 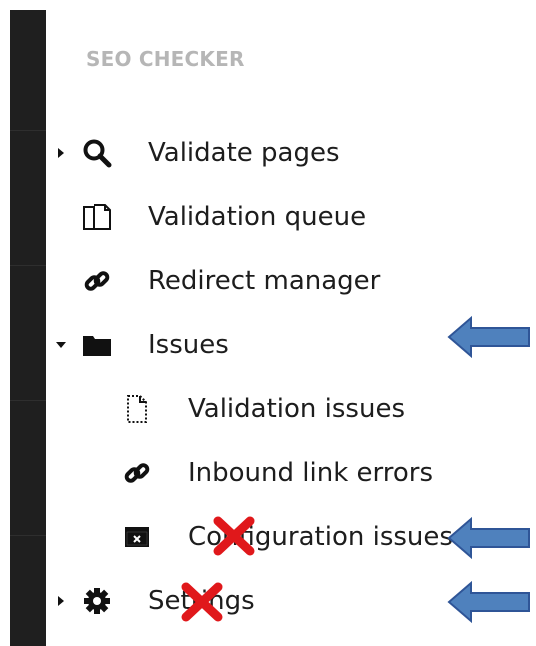 What do you see at coordinates (137, 409) in the screenshot?
I see `document-dotted-icon` at bounding box center [137, 409].